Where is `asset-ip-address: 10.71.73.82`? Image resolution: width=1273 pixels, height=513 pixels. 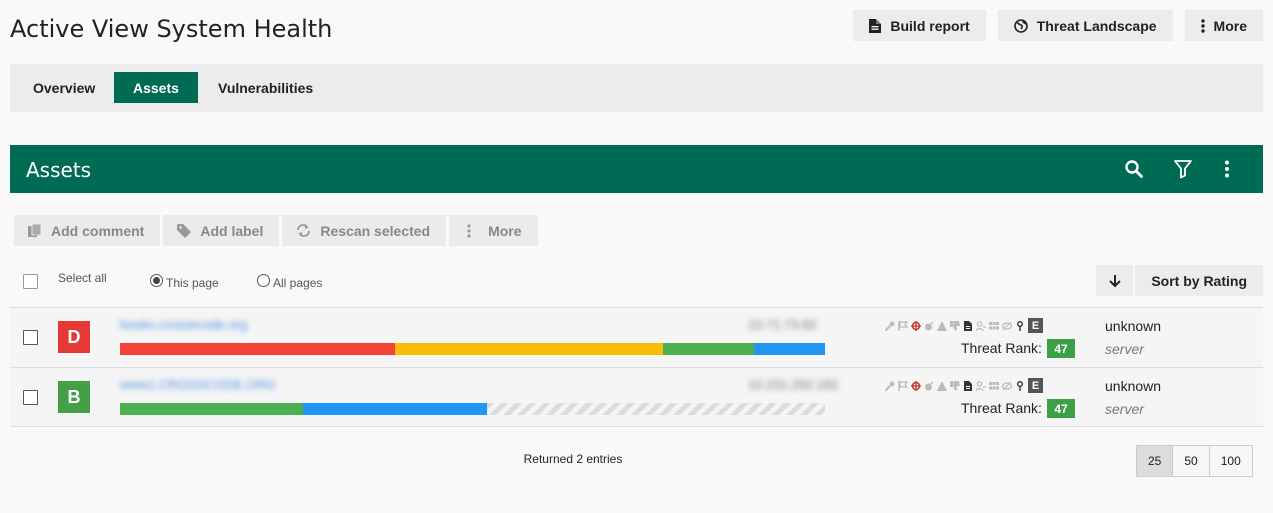 asset-ip-address: 10.71.73.82 is located at coordinates (782, 324).